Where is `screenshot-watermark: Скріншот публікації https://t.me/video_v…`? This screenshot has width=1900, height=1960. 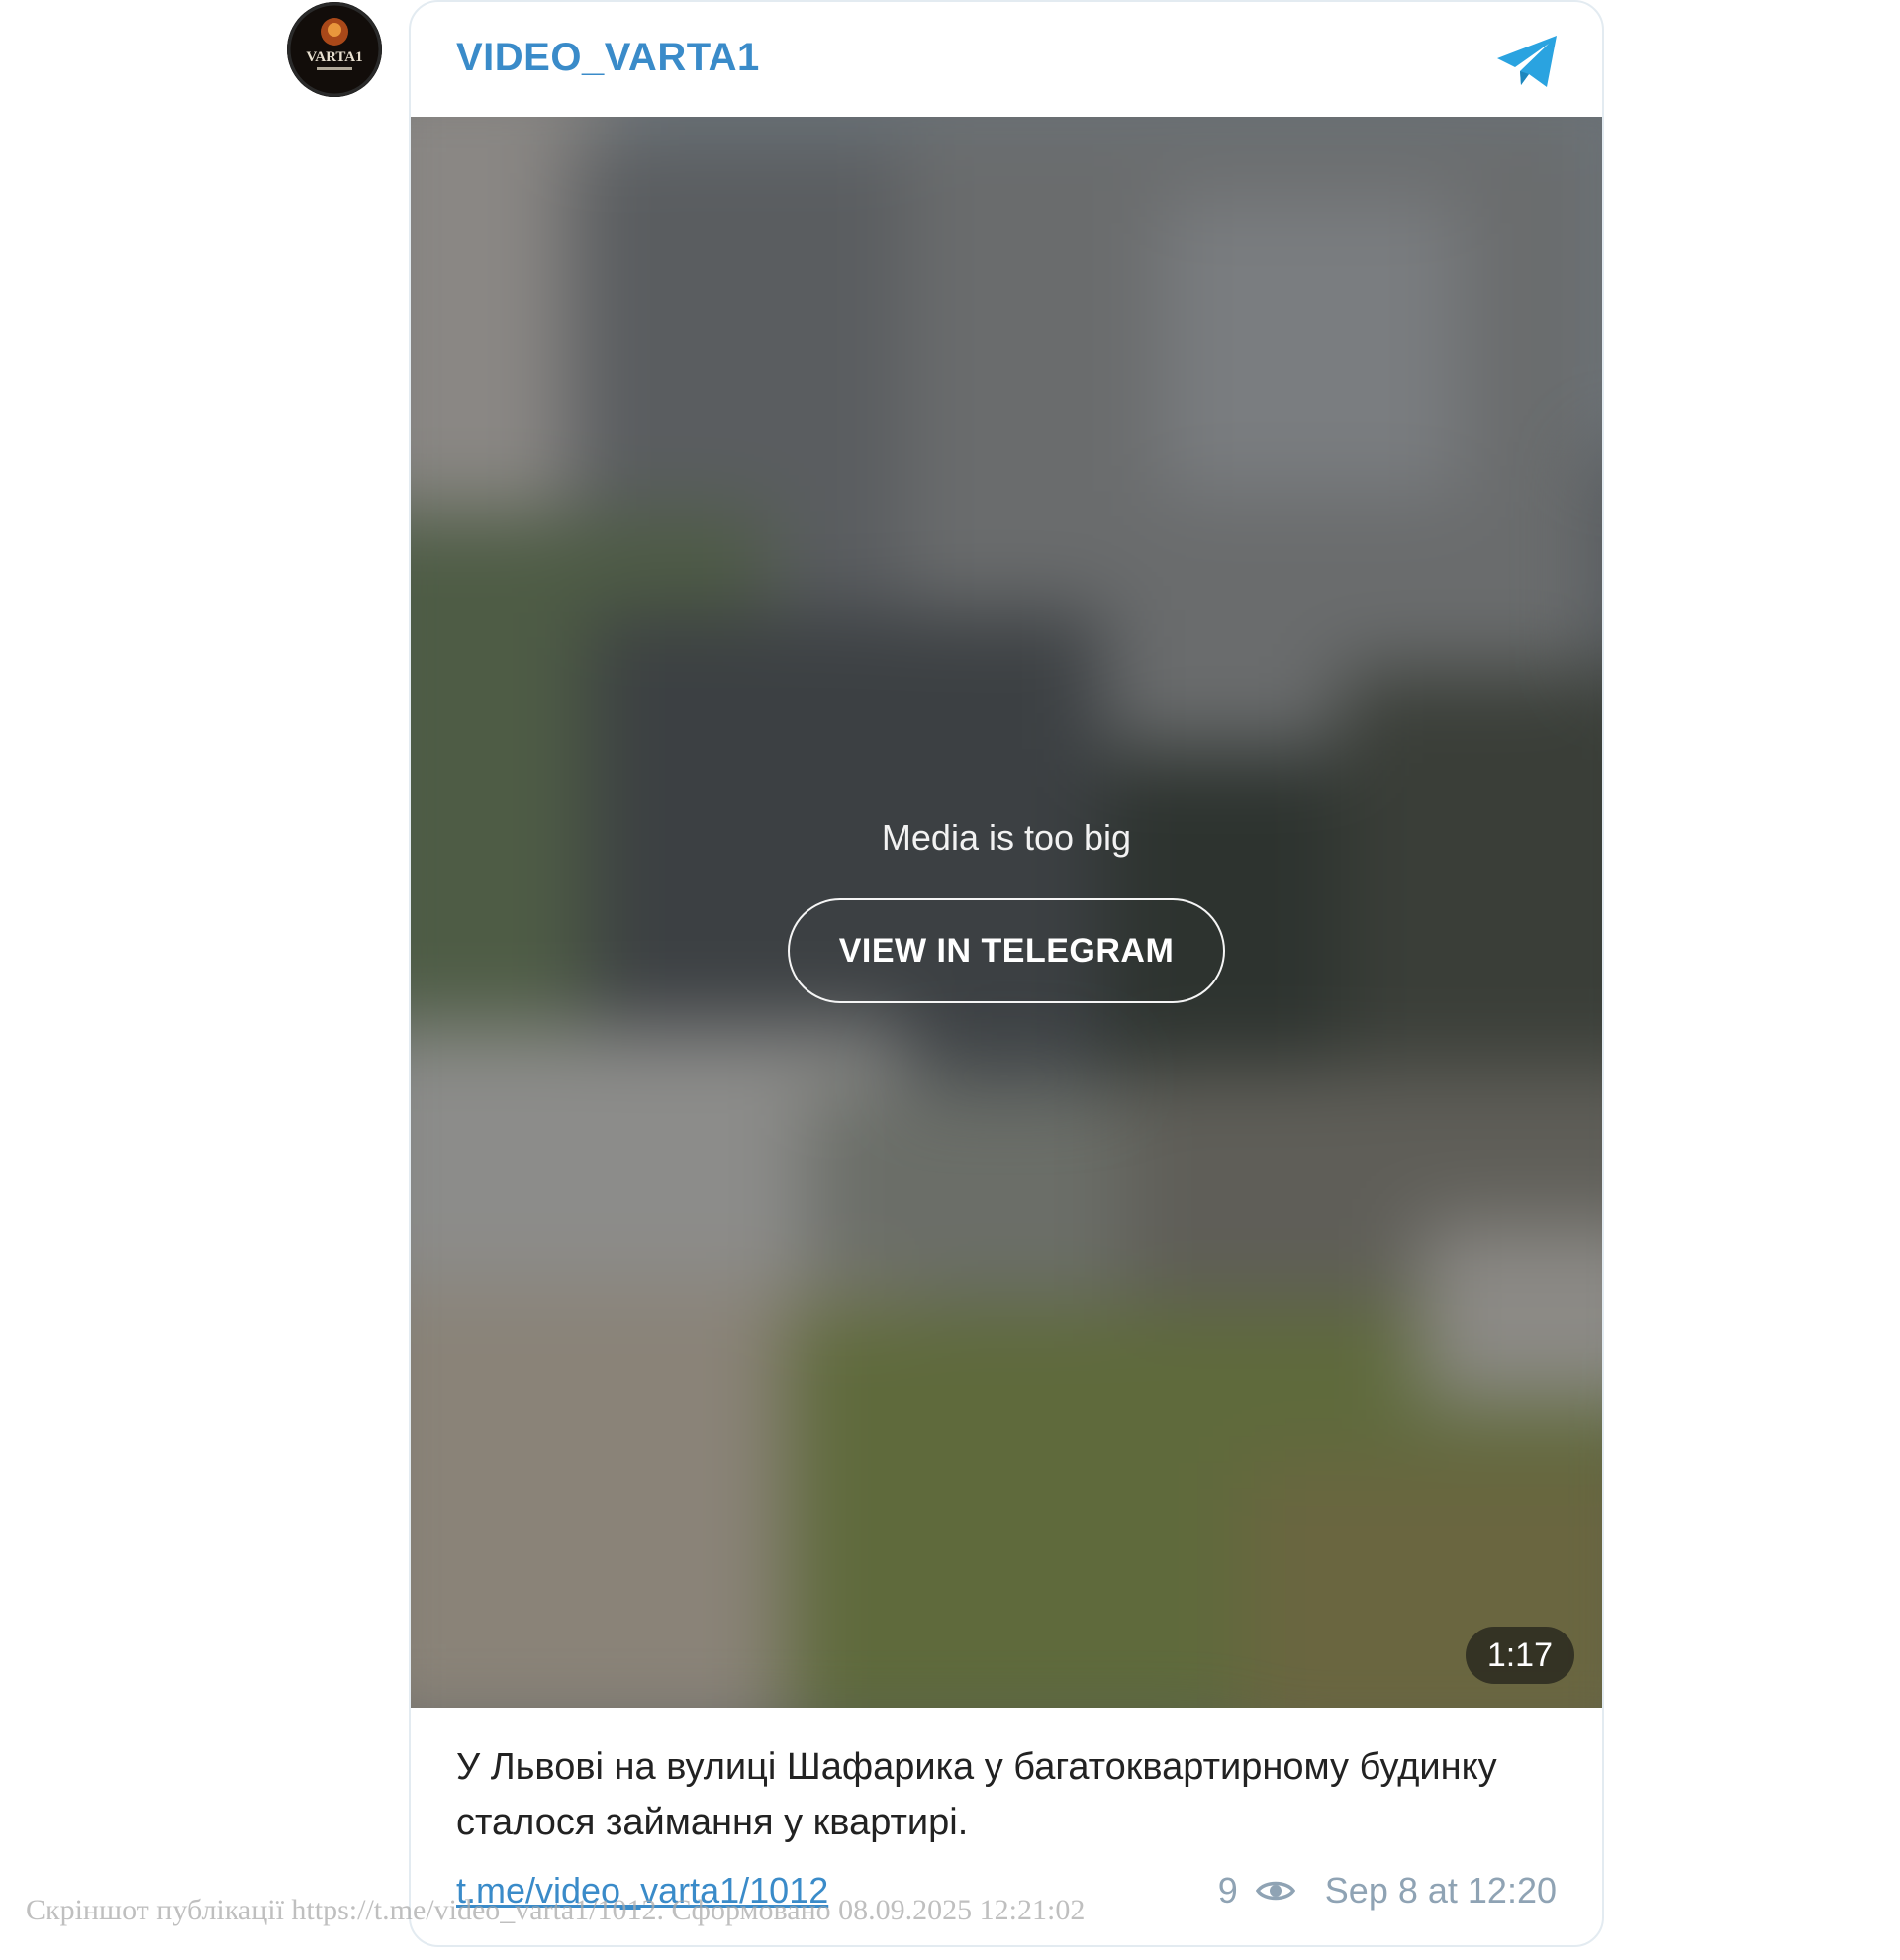 screenshot-watermark: Скріншот публікації https://t.me/video_v… is located at coordinates (556, 1910).